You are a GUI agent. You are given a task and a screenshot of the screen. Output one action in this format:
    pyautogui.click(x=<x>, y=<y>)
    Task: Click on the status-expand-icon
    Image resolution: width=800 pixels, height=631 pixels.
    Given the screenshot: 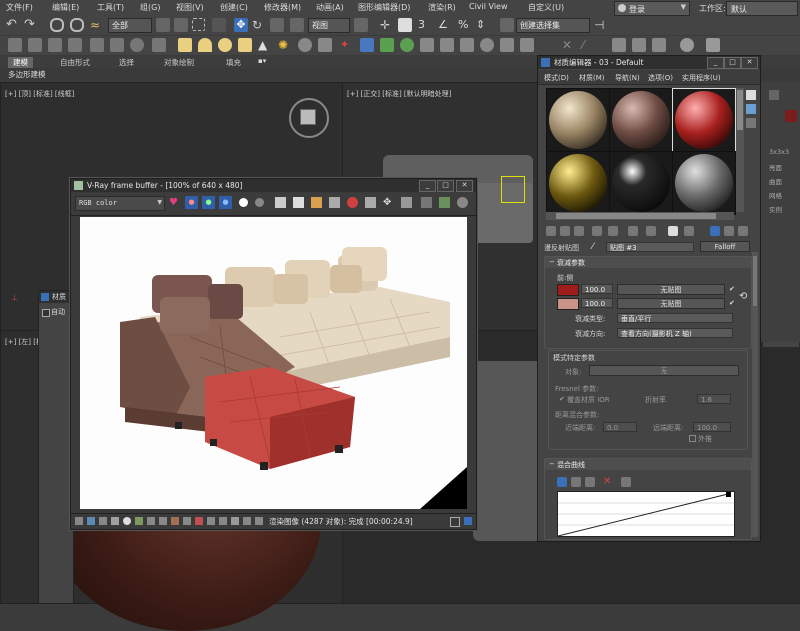 What is the action you would take?
    pyautogui.click(x=468, y=521)
    